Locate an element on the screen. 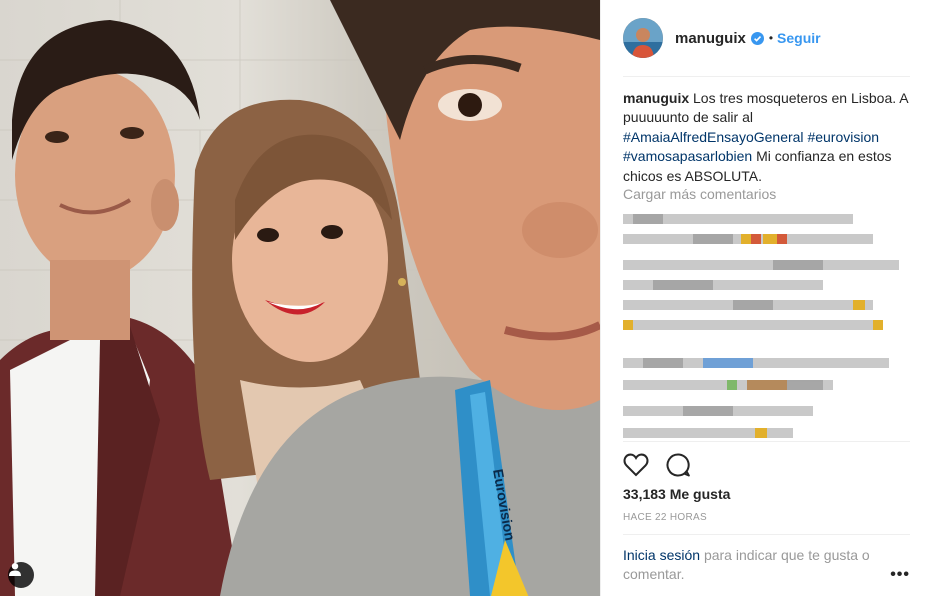  load-more-comments: Cargar más comentarios is located at coordinates (699, 194).